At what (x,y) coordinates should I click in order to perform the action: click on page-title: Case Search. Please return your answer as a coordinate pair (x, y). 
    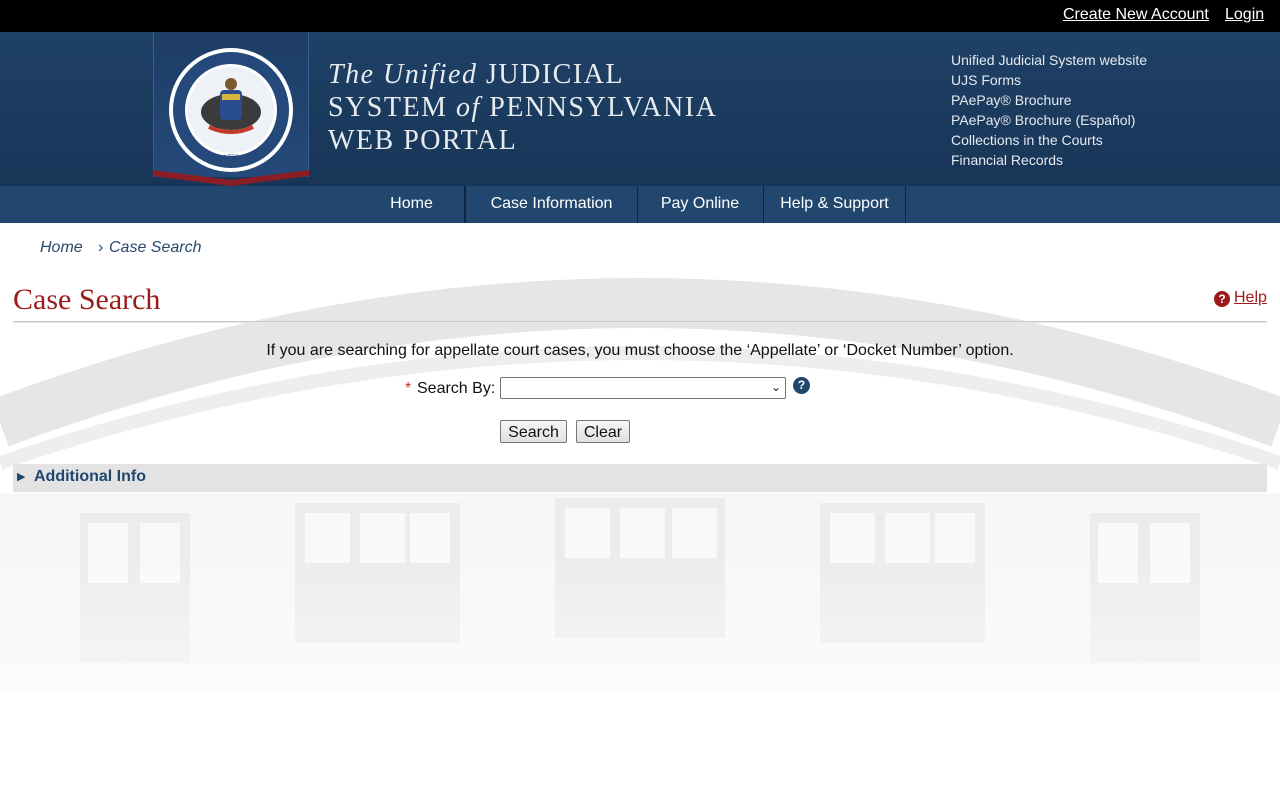
    Looking at the image, I should click on (87, 299).